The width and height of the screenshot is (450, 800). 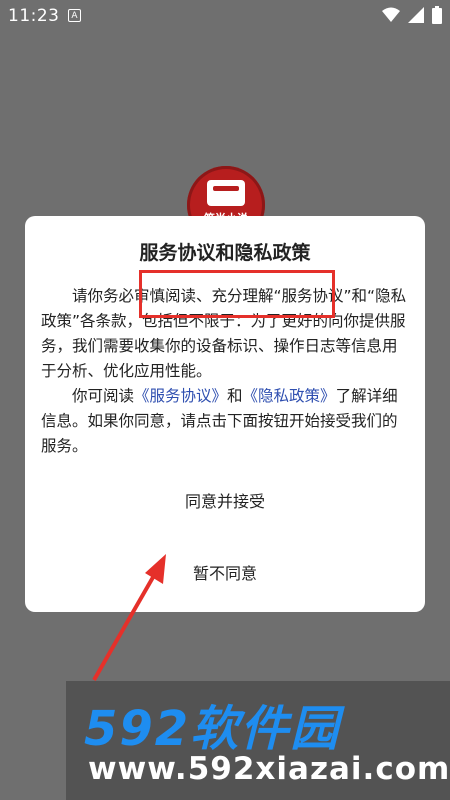 What do you see at coordinates (225, 16) in the screenshot?
I see `status-bar: 11:23 A` at bounding box center [225, 16].